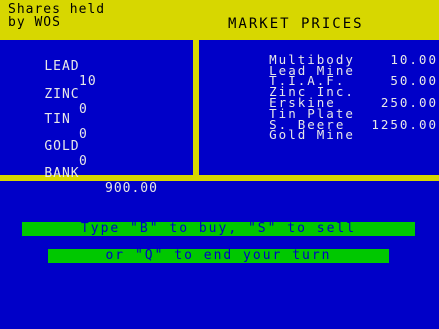 The height and width of the screenshot is (329, 439). I want to click on company-price: 250.00, so click(409, 102).